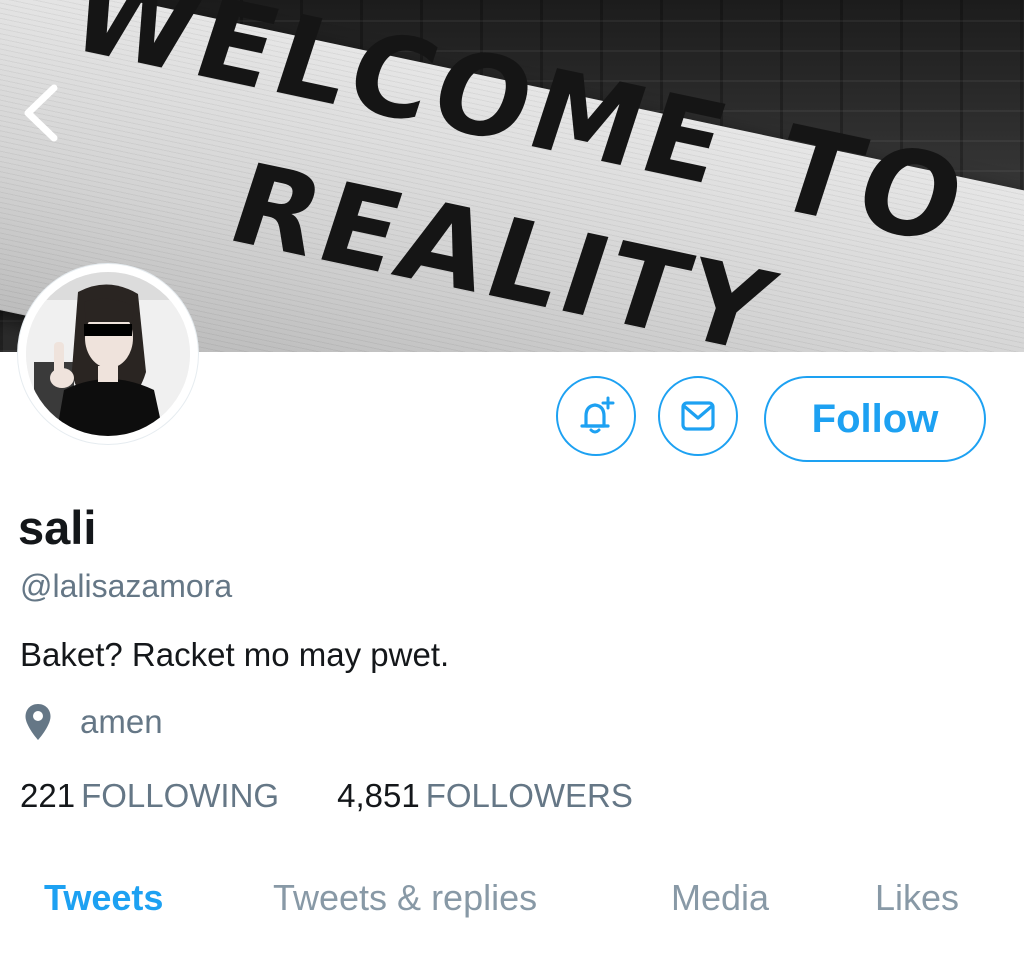 This screenshot has height=954, width=1024. What do you see at coordinates (529, 795) in the screenshot?
I see `followers-label: FOLLOWERS` at bounding box center [529, 795].